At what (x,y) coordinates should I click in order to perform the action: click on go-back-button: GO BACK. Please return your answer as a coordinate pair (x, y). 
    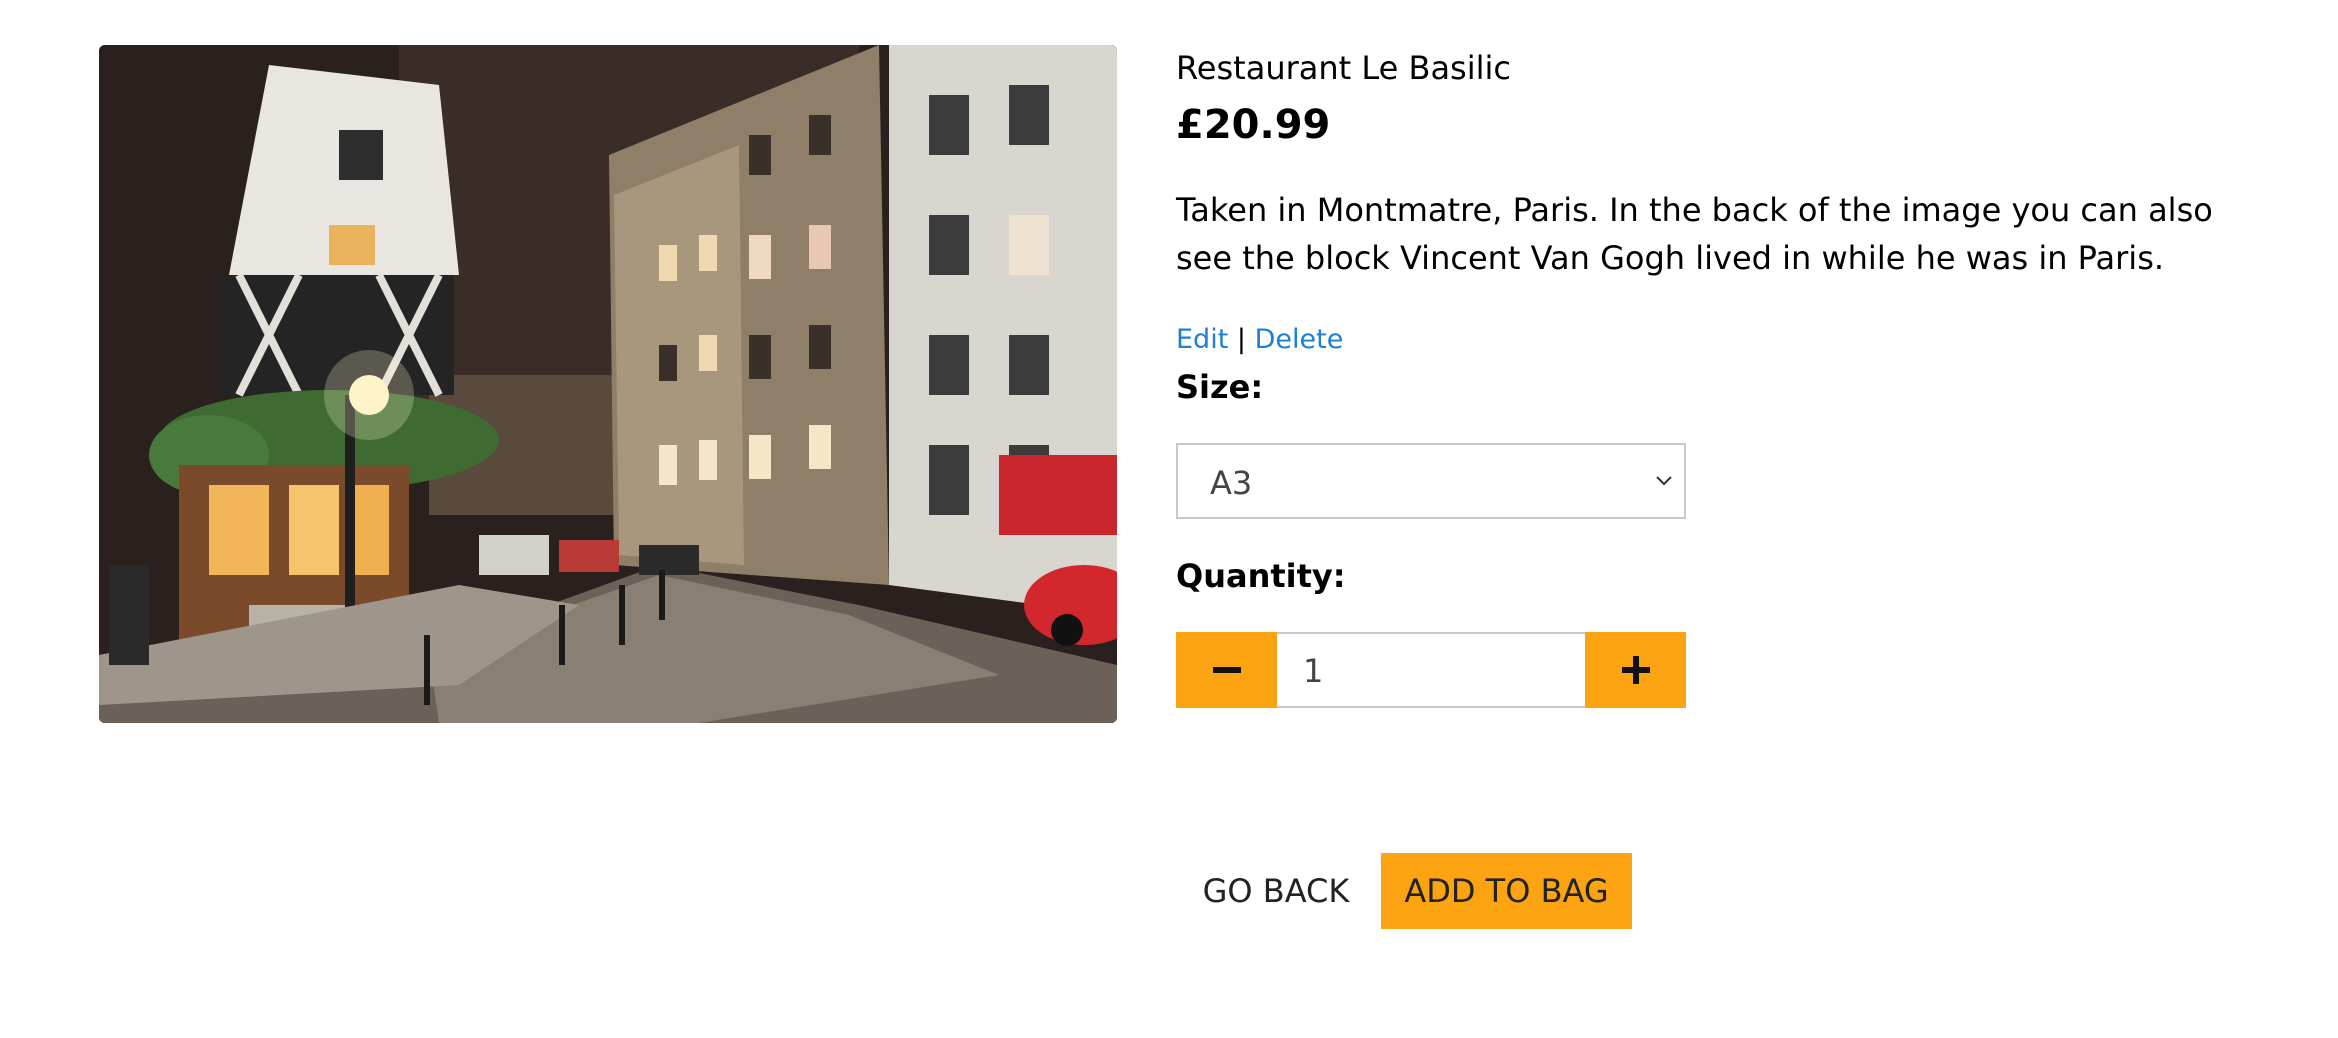
    Looking at the image, I should click on (1276, 891).